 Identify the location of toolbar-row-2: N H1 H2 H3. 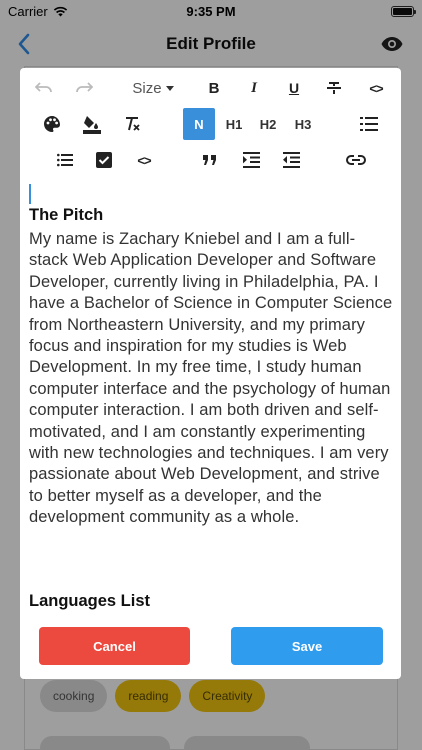
(210, 124).